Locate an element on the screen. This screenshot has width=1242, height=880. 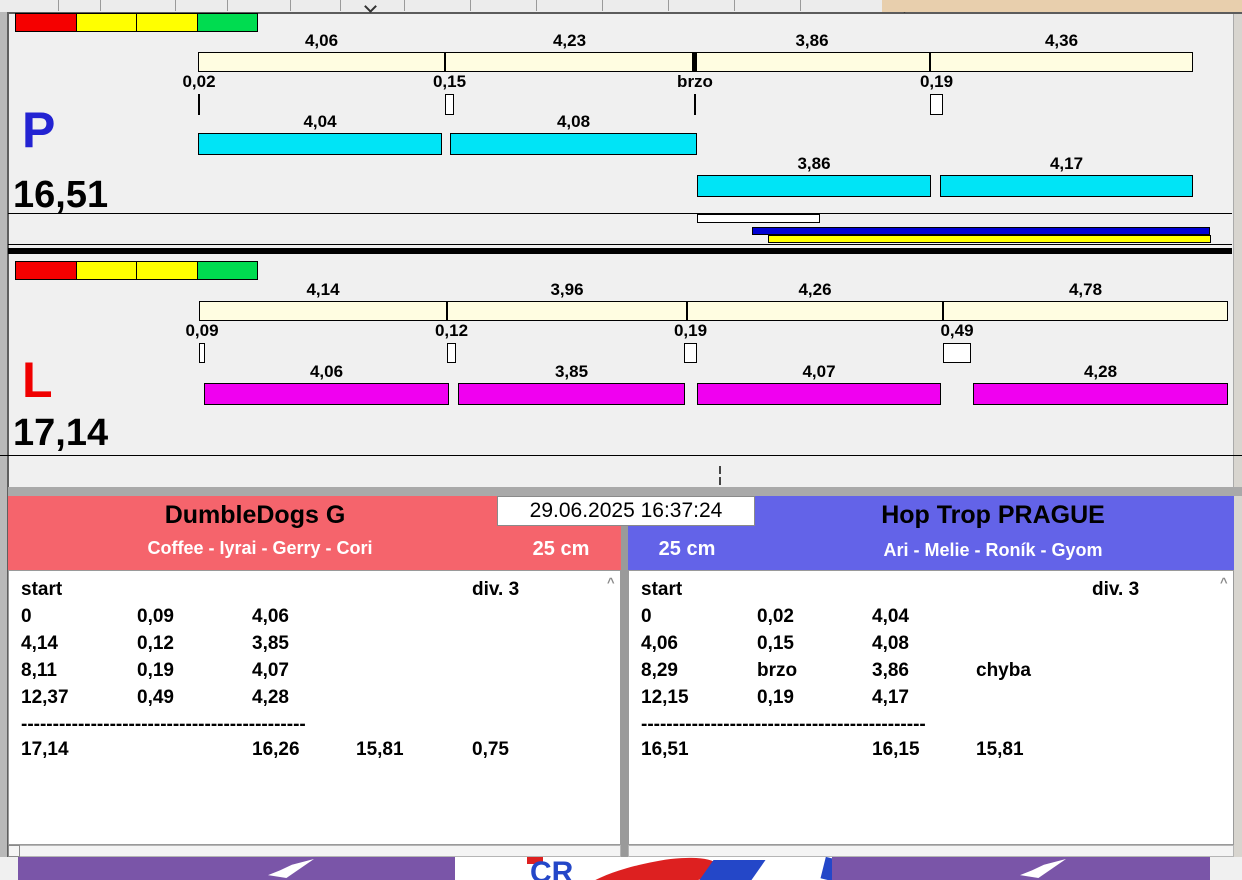
table-total-cell: 17,14 is located at coordinates (45, 749).